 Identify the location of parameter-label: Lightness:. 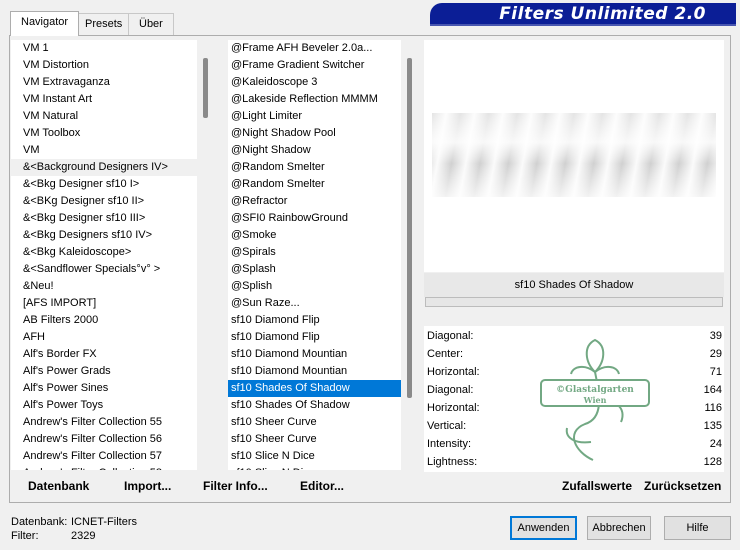
(452, 462).